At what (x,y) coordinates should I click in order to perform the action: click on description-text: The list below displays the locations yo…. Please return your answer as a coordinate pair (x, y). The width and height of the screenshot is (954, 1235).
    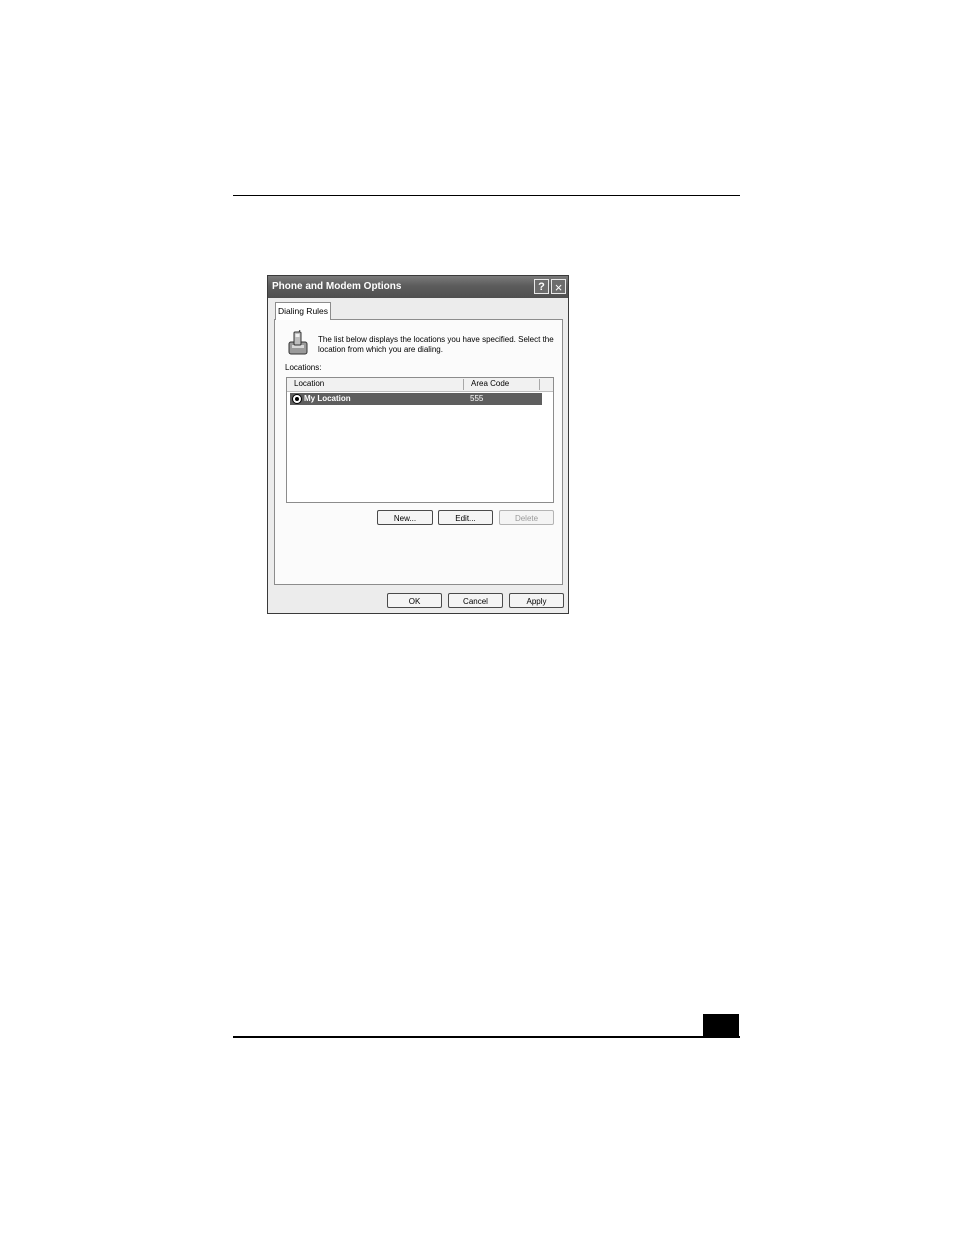
    Looking at the image, I should click on (436, 344).